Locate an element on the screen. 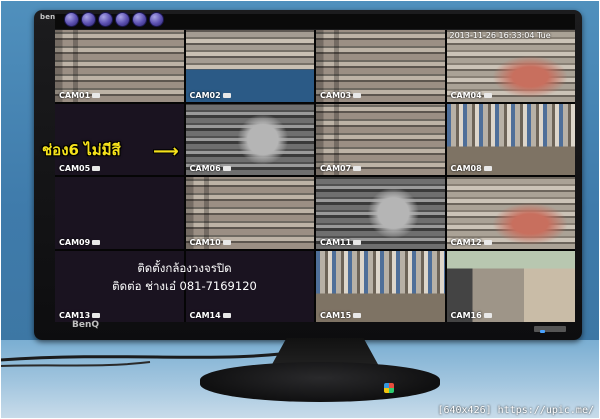 The image size is (600, 419). installer-info-line: ติดตั้งกล้องวงจรปิด is located at coordinates (184, 267).